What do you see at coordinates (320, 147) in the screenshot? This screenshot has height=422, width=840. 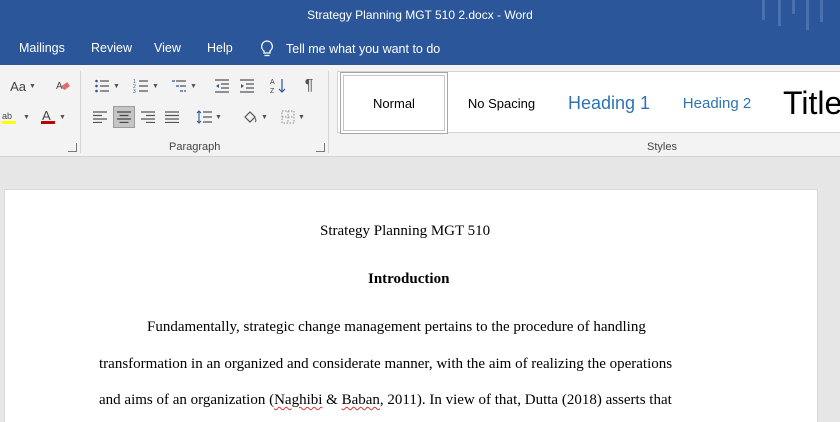 I see `paragraph-dialog-launcher` at bounding box center [320, 147].